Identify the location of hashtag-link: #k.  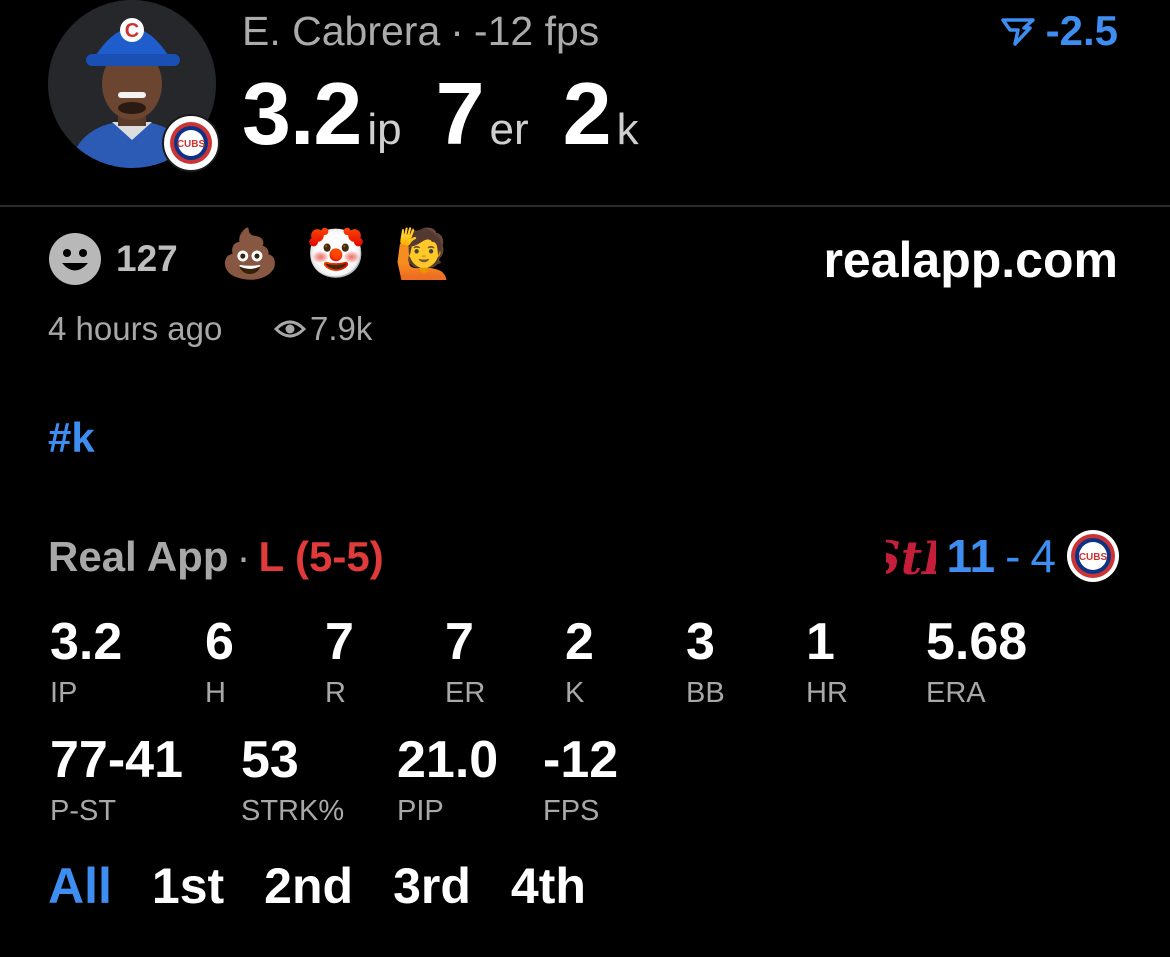
(71, 438).